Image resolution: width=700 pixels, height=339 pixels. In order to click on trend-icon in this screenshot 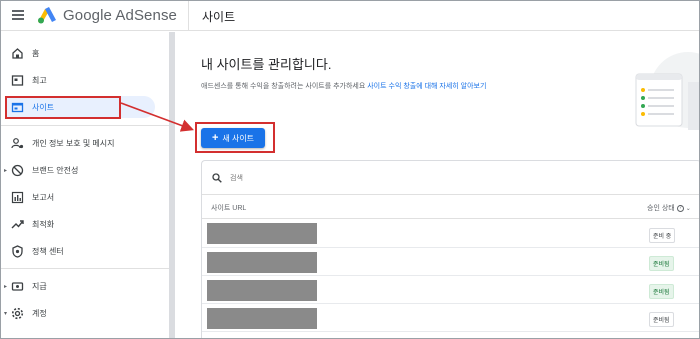, I will do `click(17, 223)`.